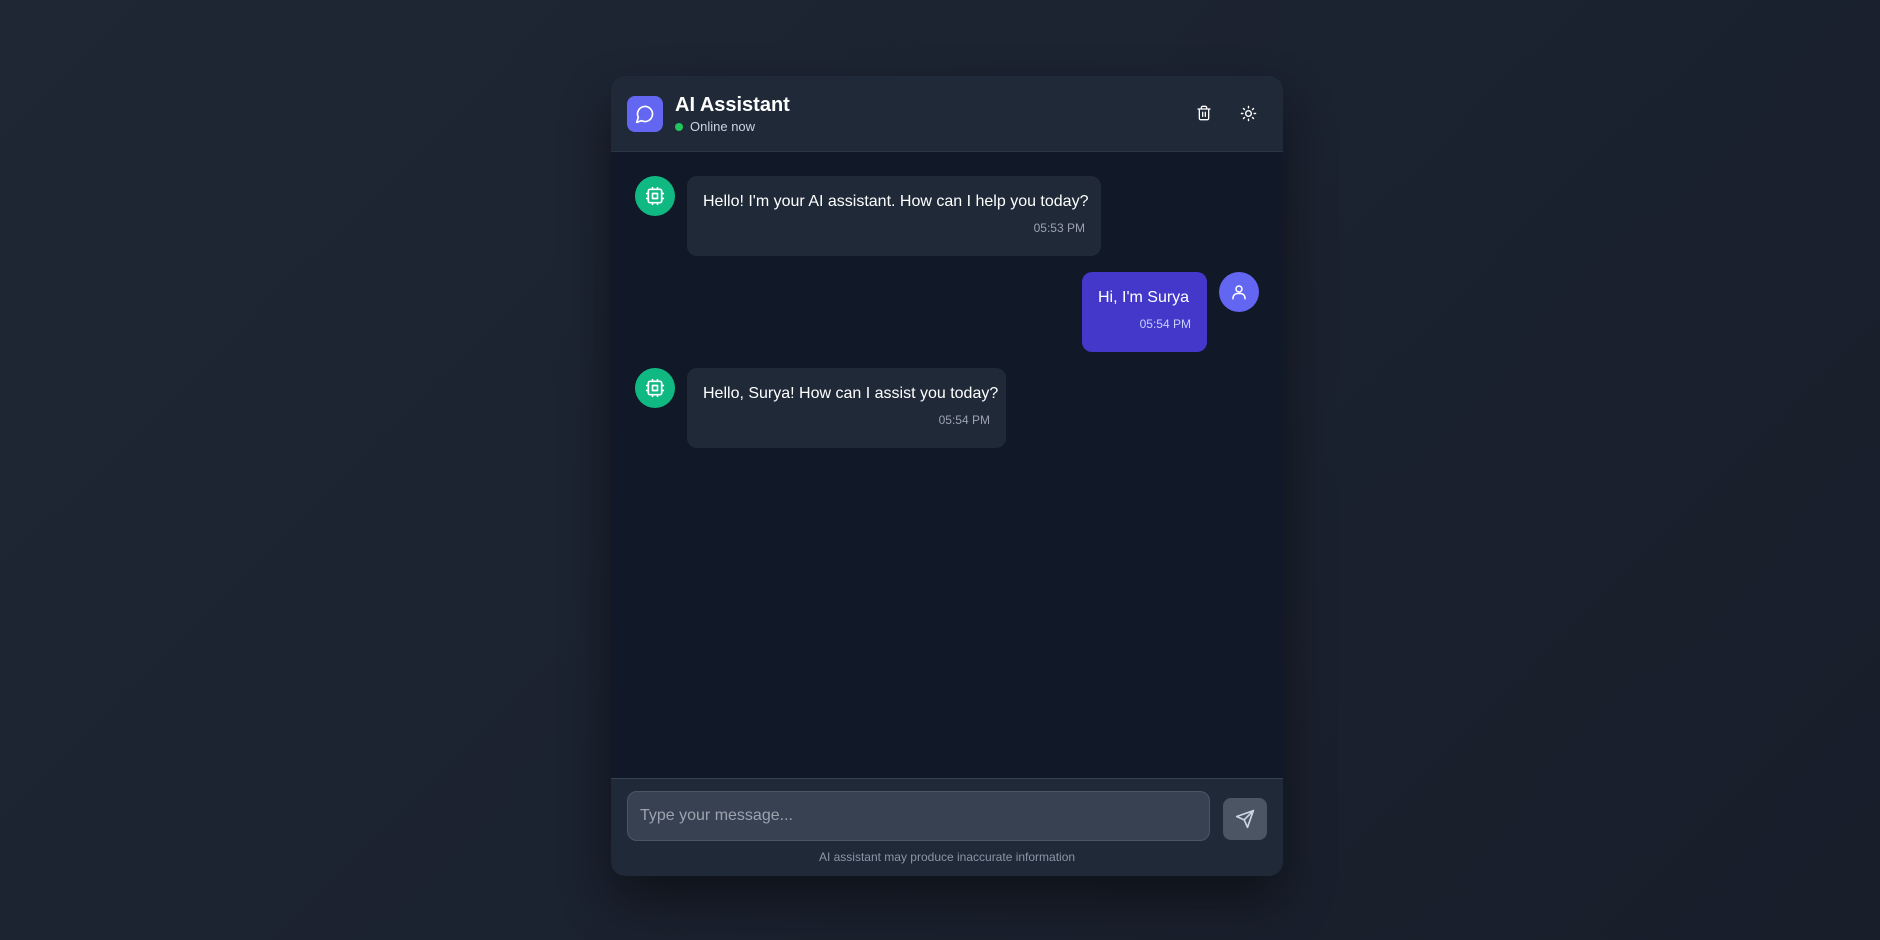  What do you see at coordinates (1144, 312) in the screenshot?
I see `message-bubble: Hi, I'm Surya 05:54 PM` at bounding box center [1144, 312].